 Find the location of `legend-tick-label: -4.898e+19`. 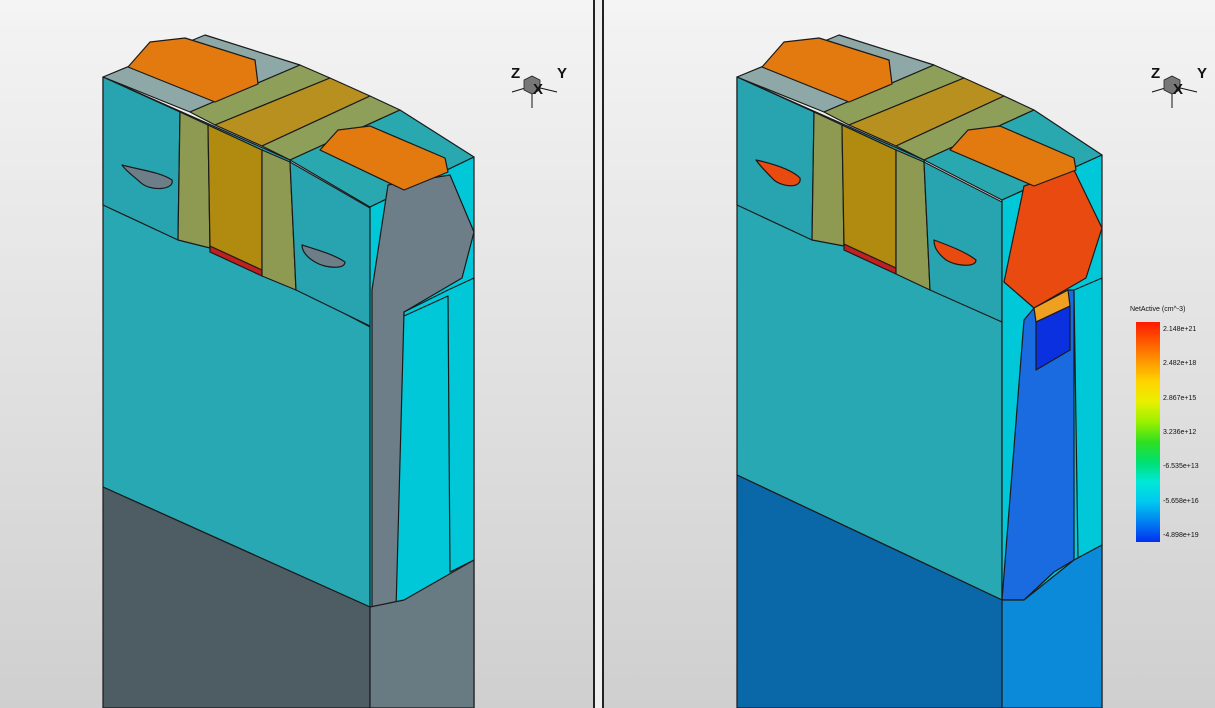

legend-tick-label: -4.898e+19 is located at coordinates (1181, 535).